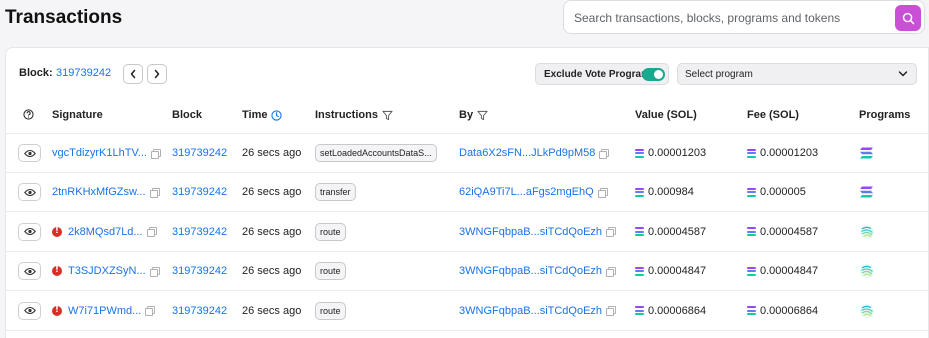 Image resolution: width=929 pixels, height=338 pixels. I want to click on exclude-vote-toggle, so click(653, 74).